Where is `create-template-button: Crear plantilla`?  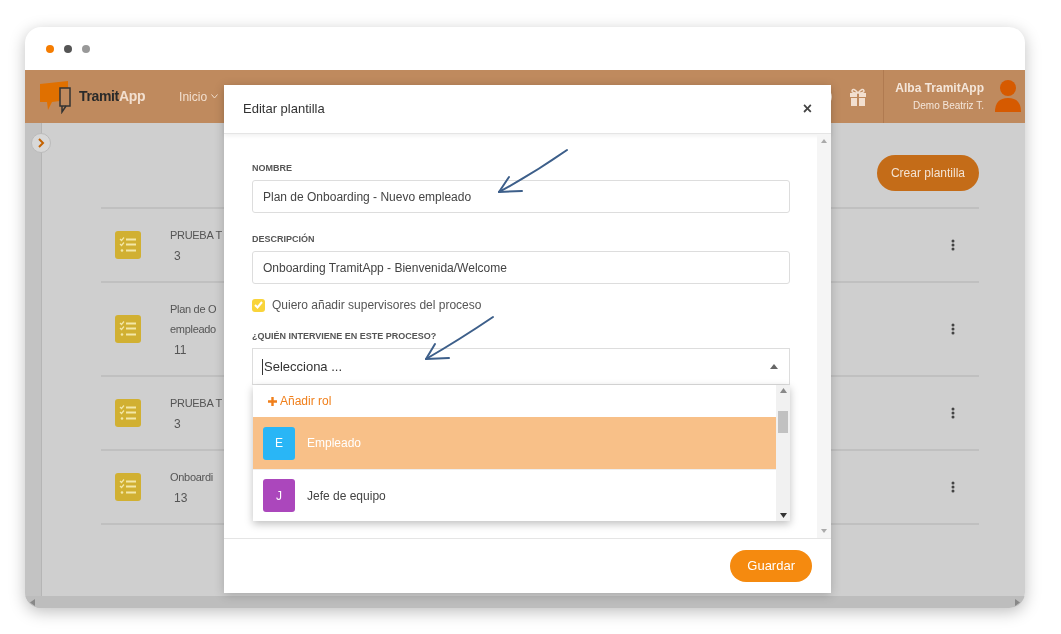
create-template-button: Crear plantilla is located at coordinates (927, 173).